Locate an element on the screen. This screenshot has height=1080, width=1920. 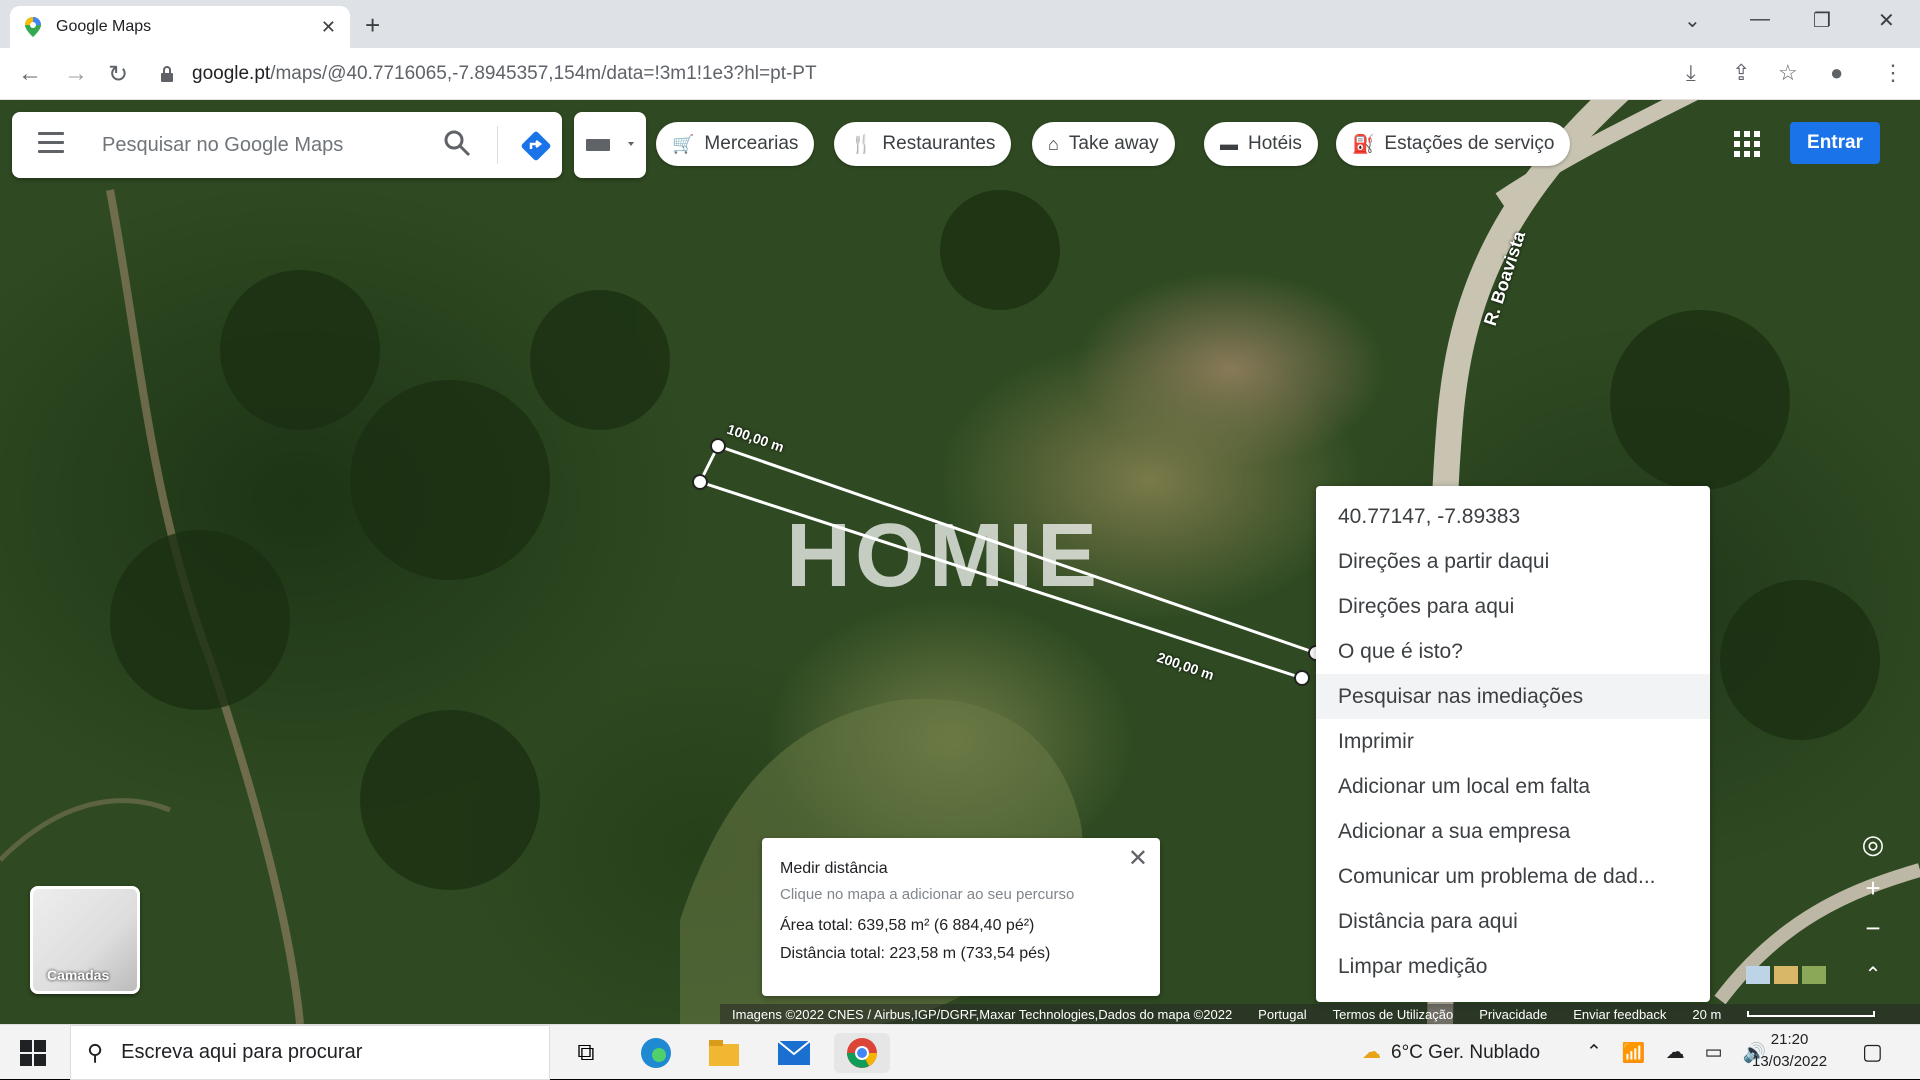
cloud-icon: ☁ is located at coordinates (1675, 1052).